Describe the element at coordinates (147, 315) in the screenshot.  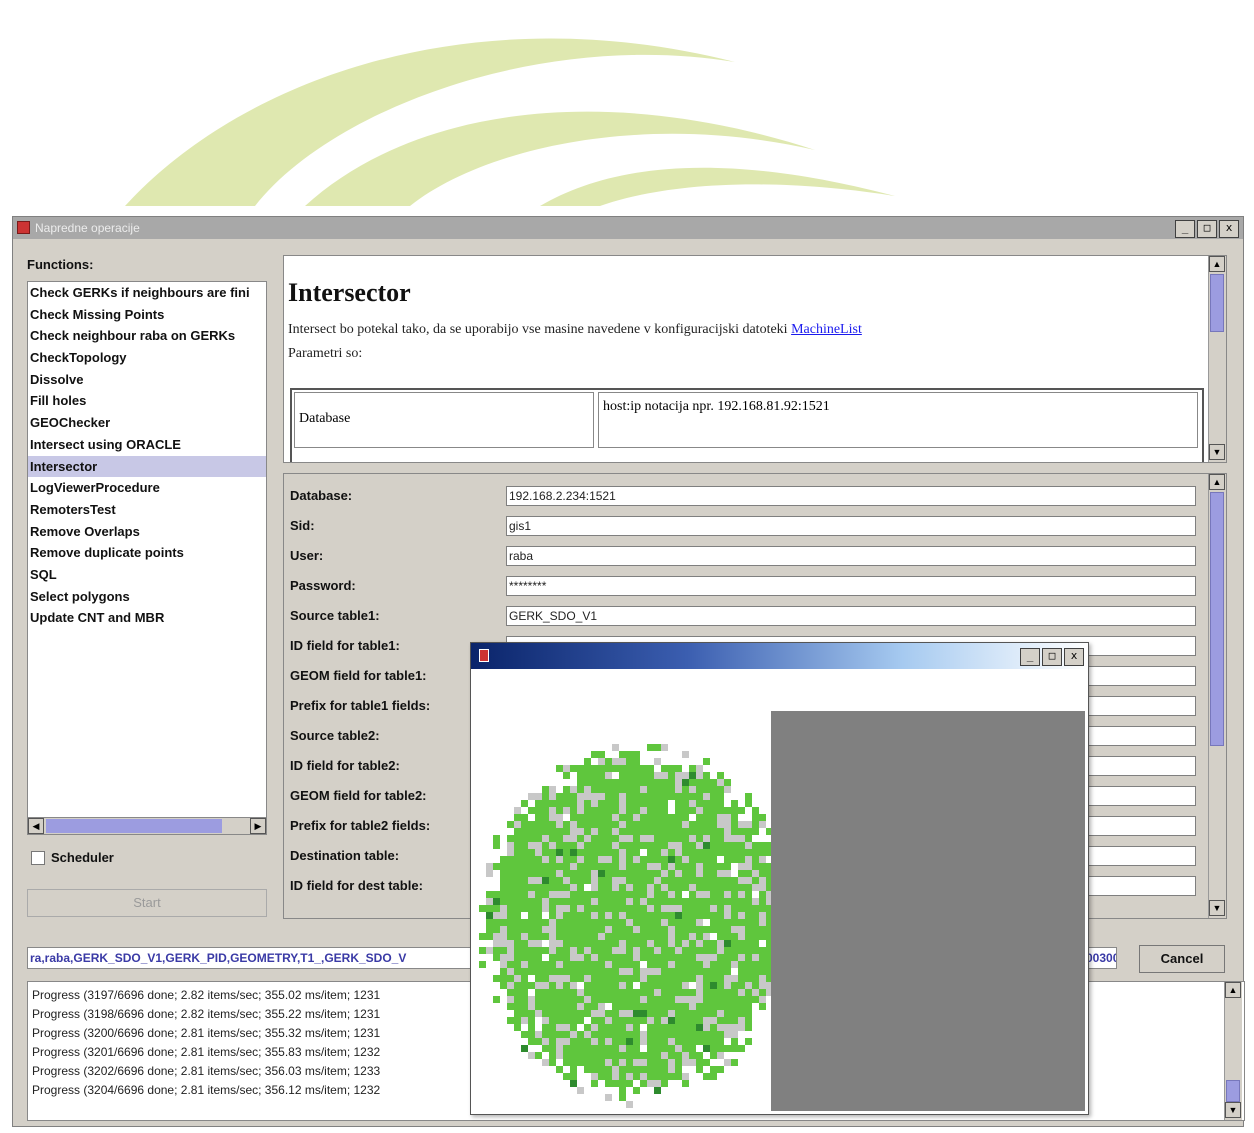
I see `list-item: Check Missing Points` at that location.